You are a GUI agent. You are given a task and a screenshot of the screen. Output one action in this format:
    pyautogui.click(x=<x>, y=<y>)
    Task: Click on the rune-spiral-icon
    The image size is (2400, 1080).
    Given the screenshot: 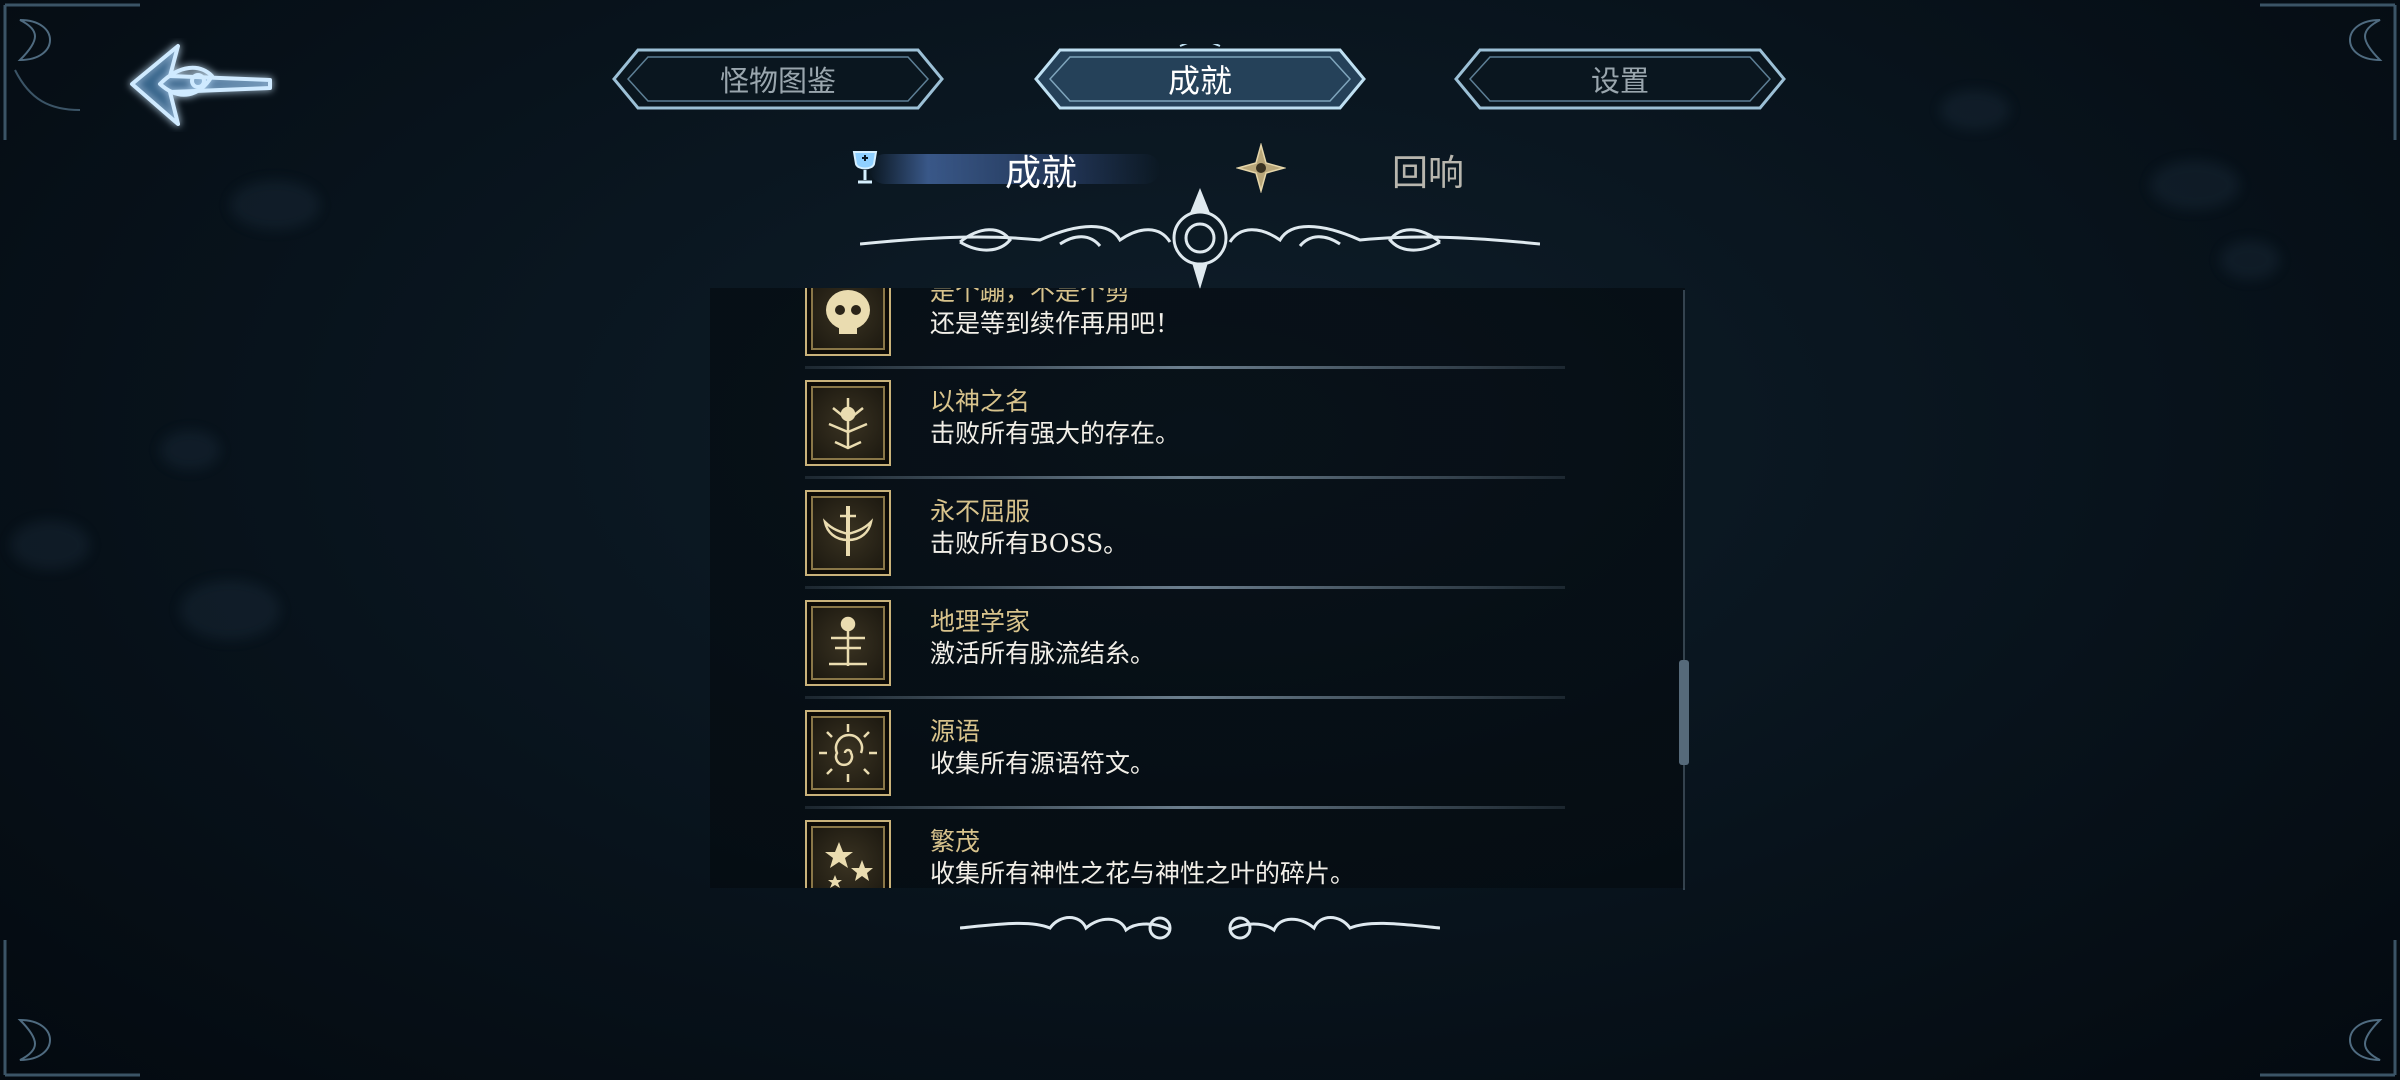 What is the action you would take?
    pyautogui.click(x=848, y=753)
    